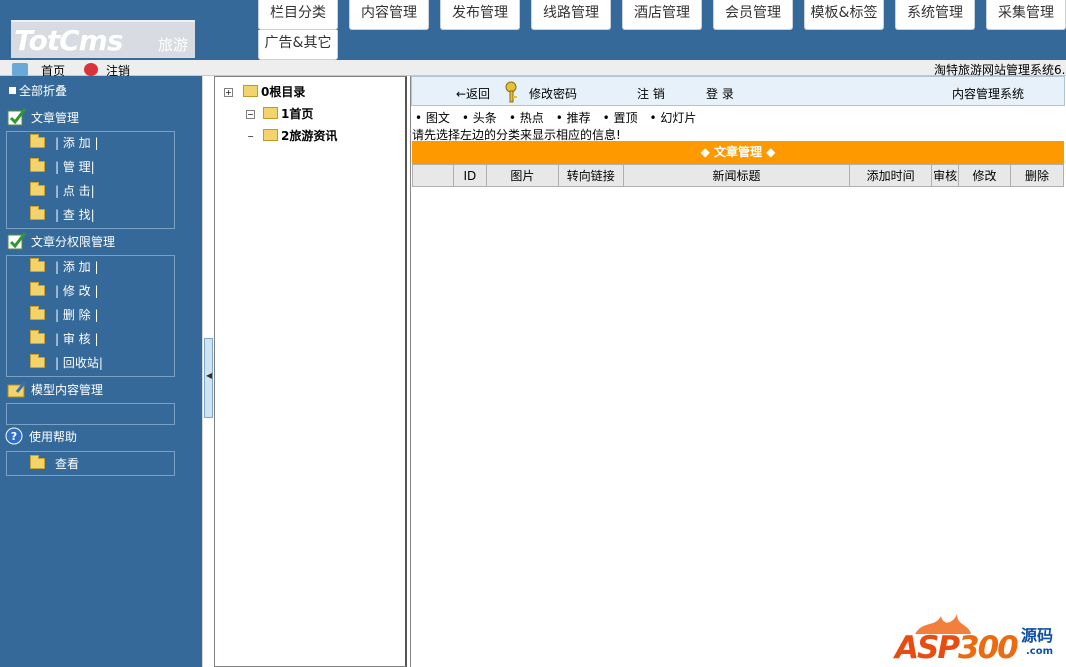 This screenshot has height=667, width=1066. What do you see at coordinates (720, 93) in the screenshot?
I see `login-button: 登 录` at bounding box center [720, 93].